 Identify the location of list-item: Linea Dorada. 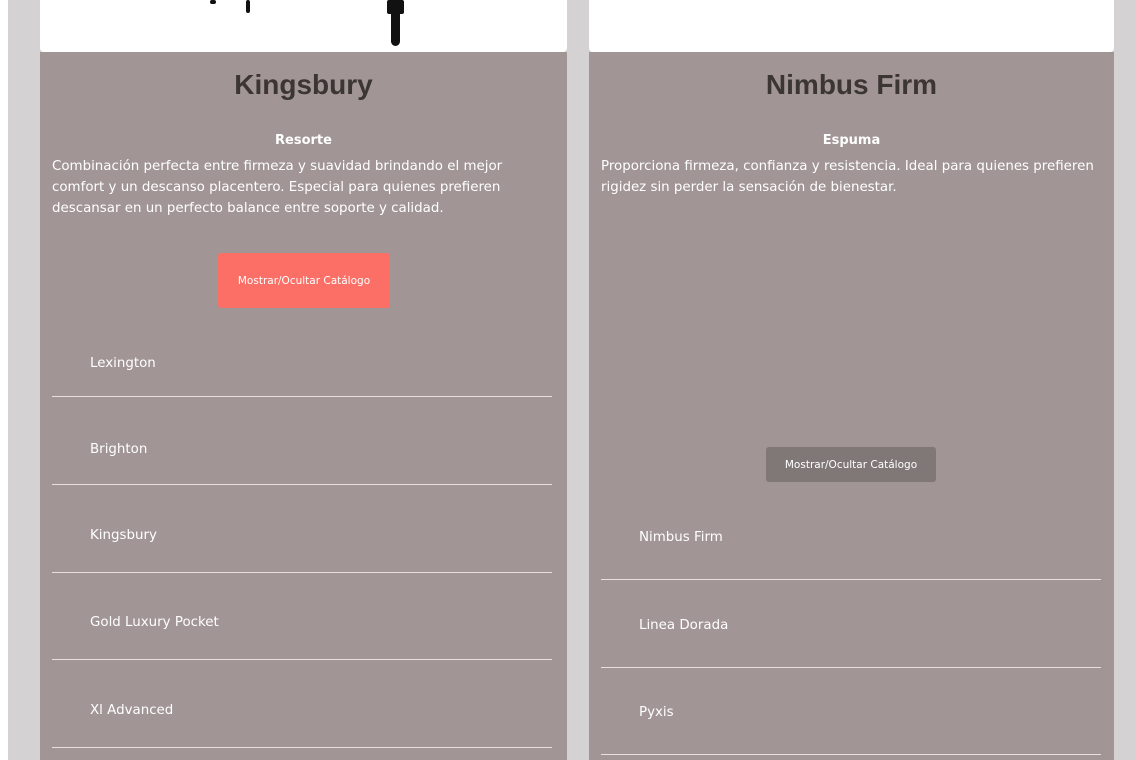
(851, 624).